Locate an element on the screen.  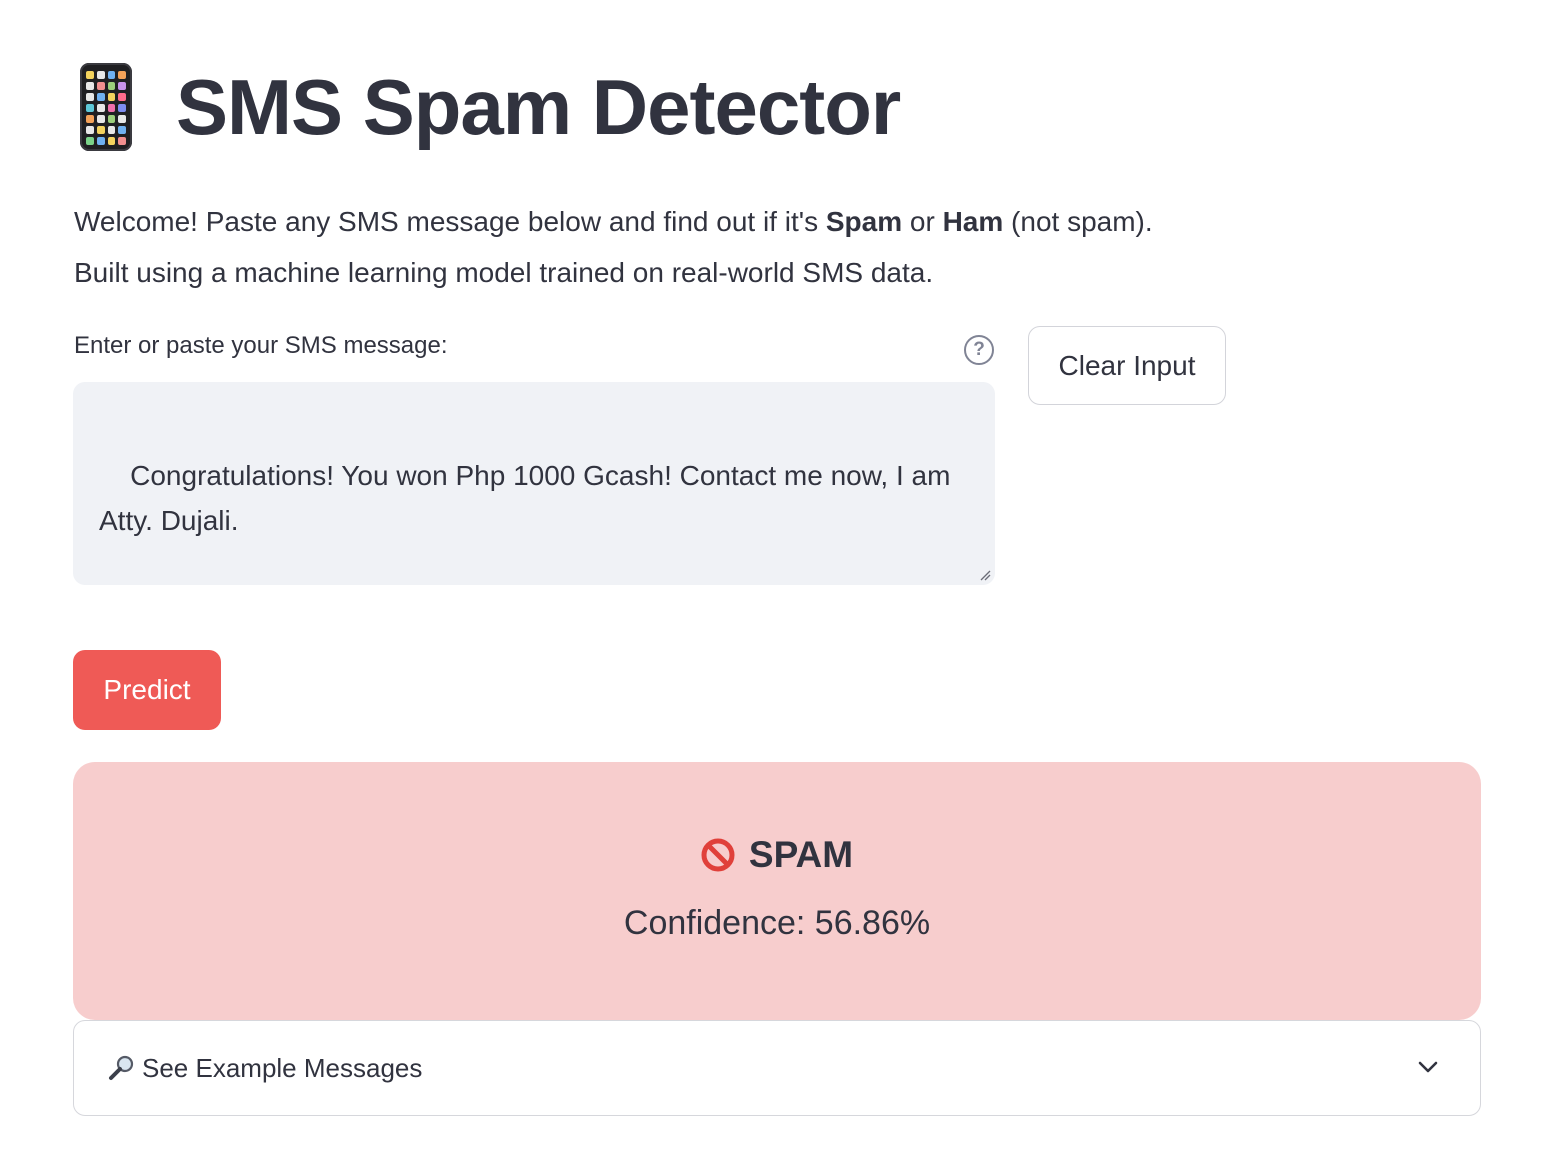
predict-button: Predict is located at coordinates (147, 690).